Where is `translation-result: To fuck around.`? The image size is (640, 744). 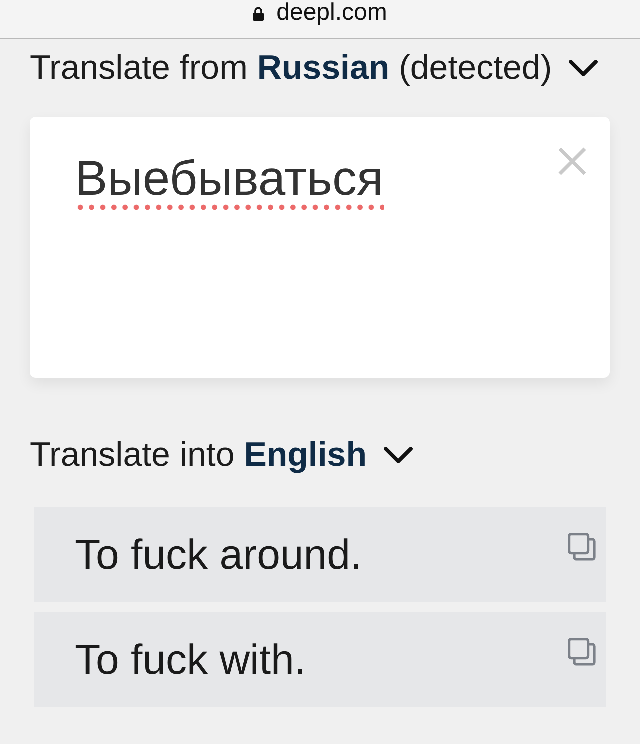 translation-result: To fuck around. is located at coordinates (320, 554).